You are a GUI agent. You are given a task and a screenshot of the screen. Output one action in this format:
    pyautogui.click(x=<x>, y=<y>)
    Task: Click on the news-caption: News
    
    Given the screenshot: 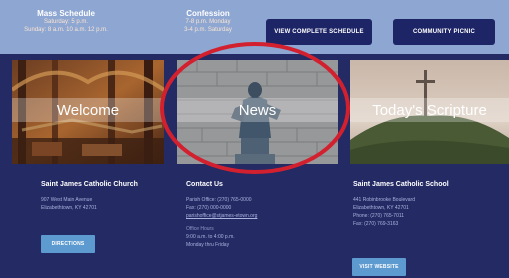 What is the action you would take?
    pyautogui.click(x=257, y=110)
    